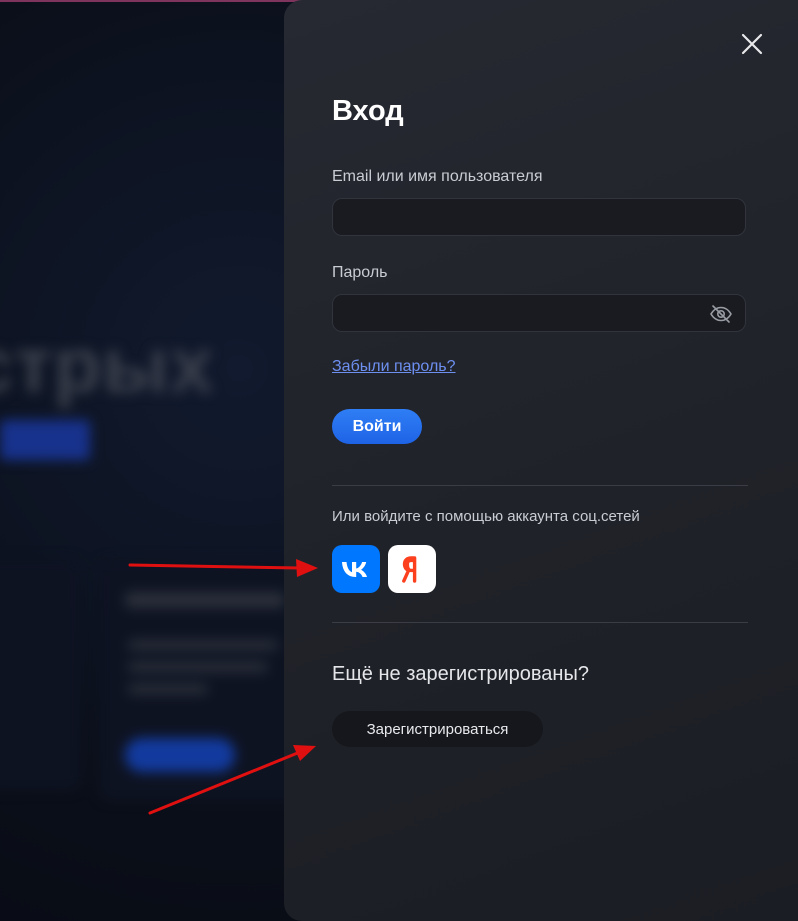  I want to click on password-field-wrapper, so click(539, 313).